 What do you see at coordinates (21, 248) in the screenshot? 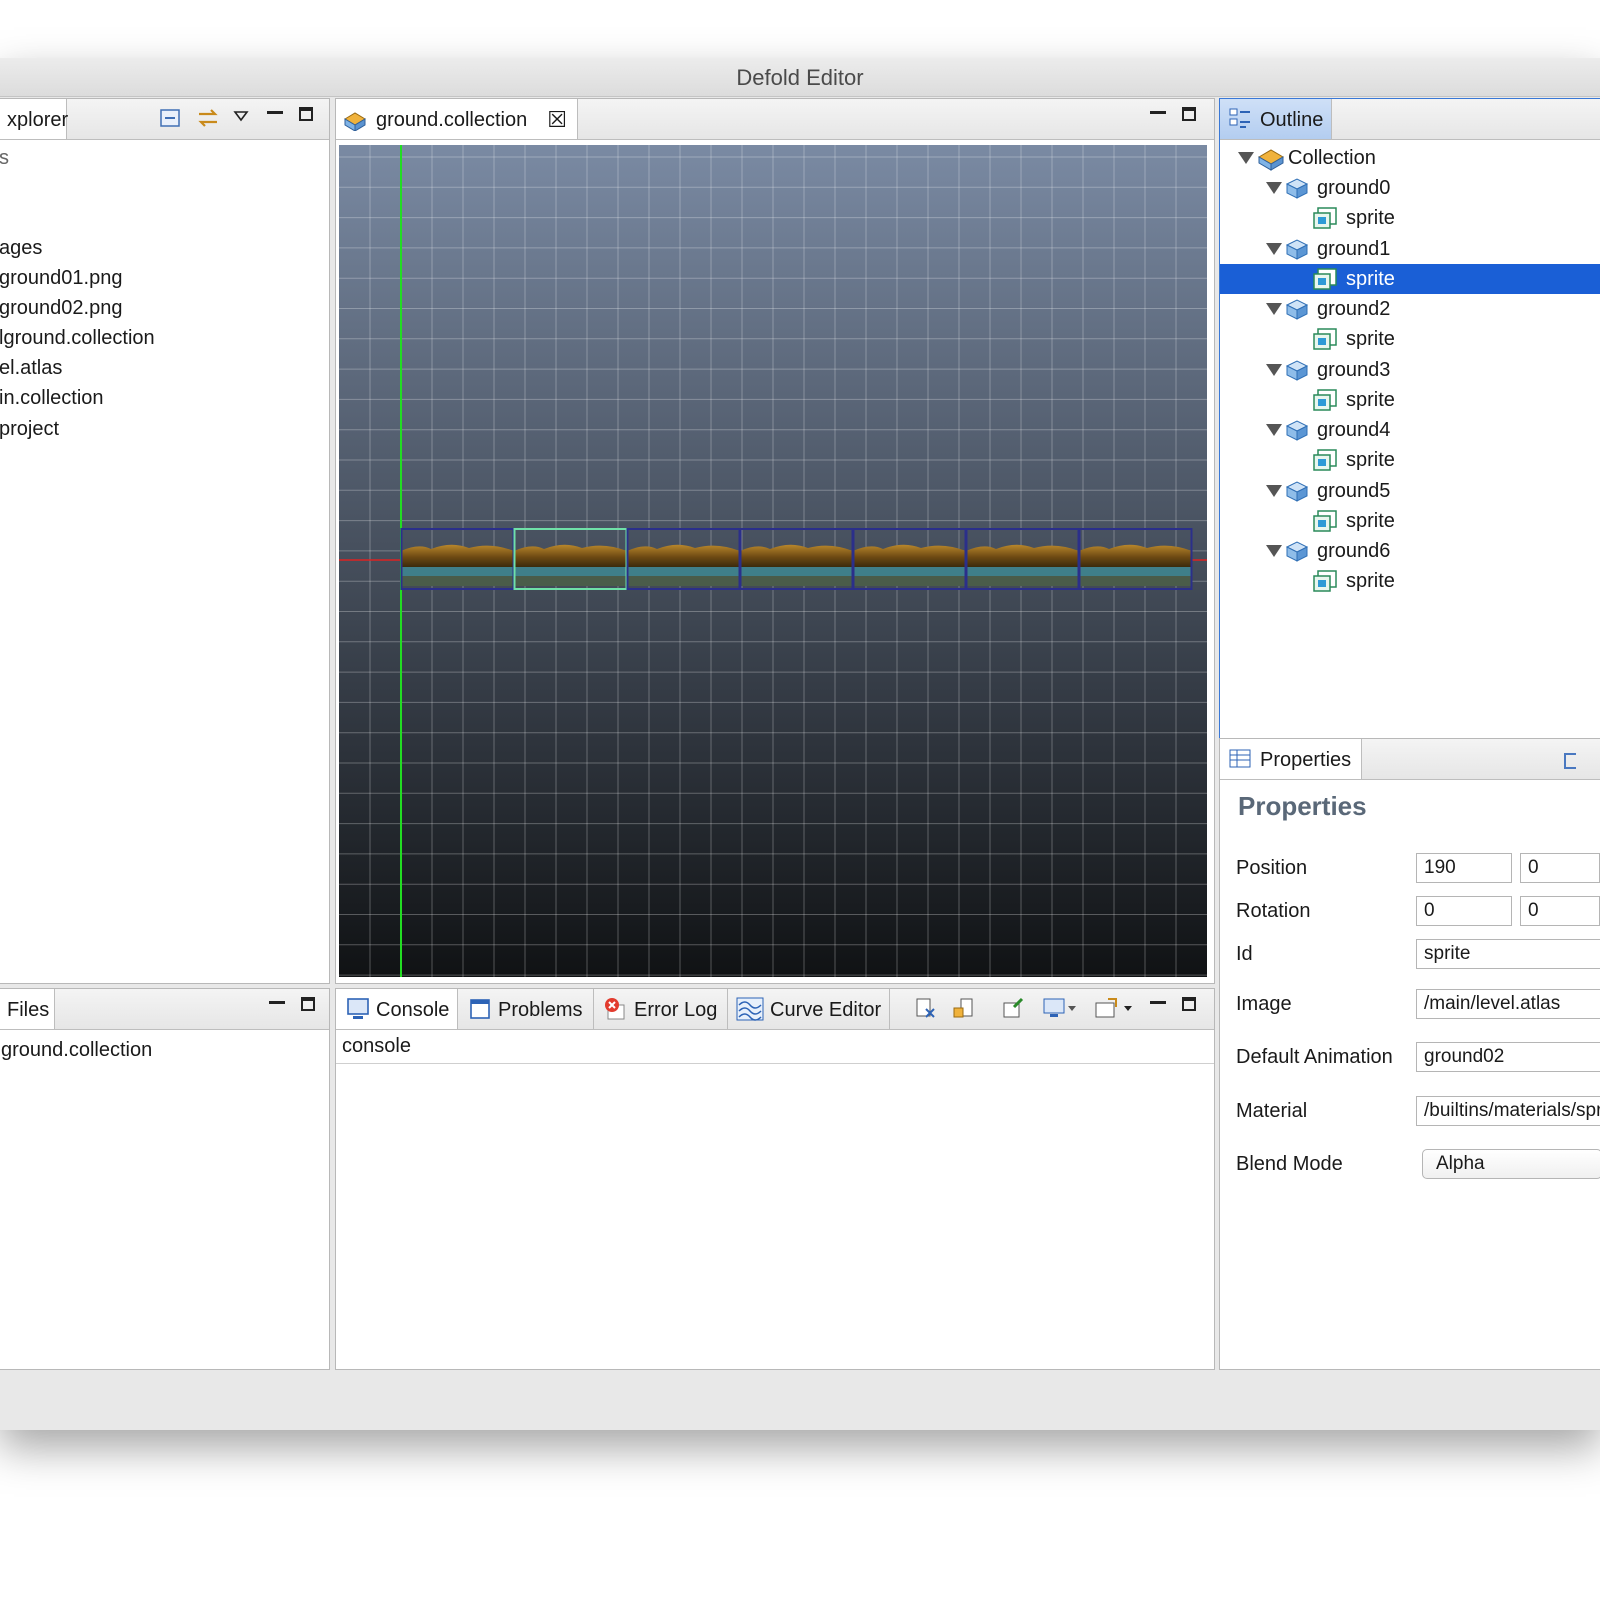
I see `explorer-item: ages` at bounding box center [21, 248].